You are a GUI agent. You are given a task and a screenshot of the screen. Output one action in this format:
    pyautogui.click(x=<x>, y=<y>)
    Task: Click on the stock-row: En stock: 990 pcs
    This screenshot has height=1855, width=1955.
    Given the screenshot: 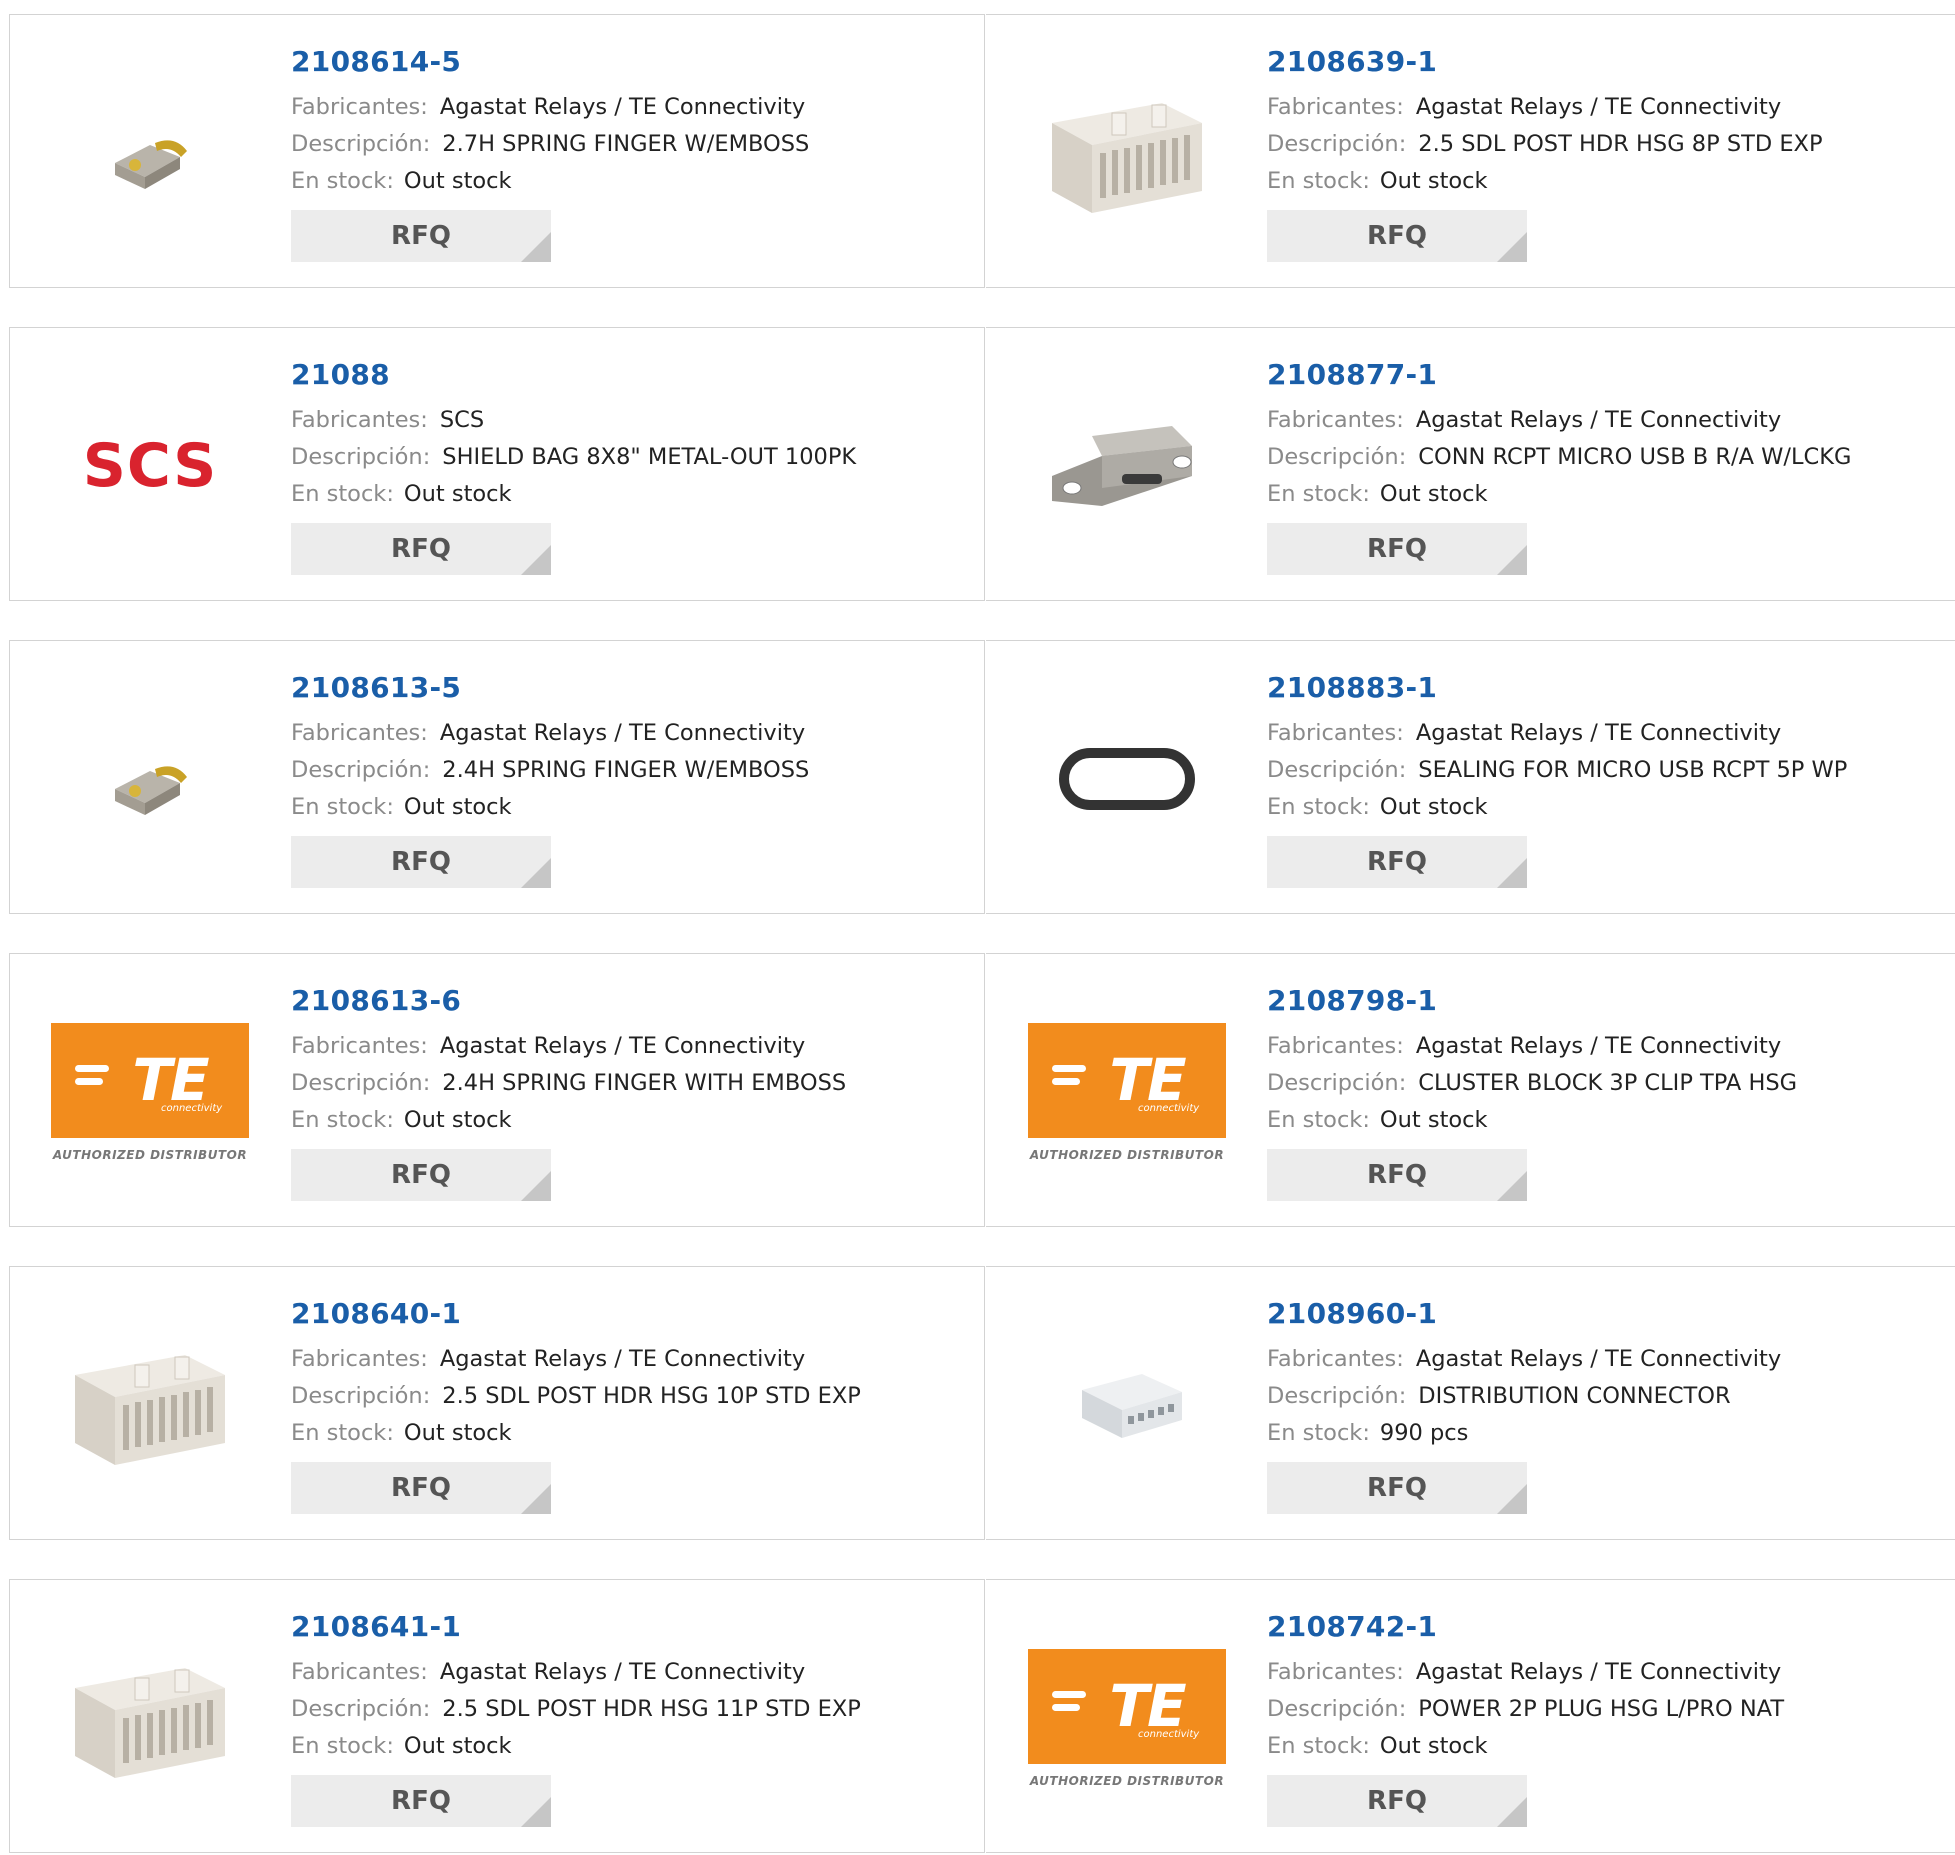 What is the action you would take?
    pyautogui.click(x=1524, y=1433)
    